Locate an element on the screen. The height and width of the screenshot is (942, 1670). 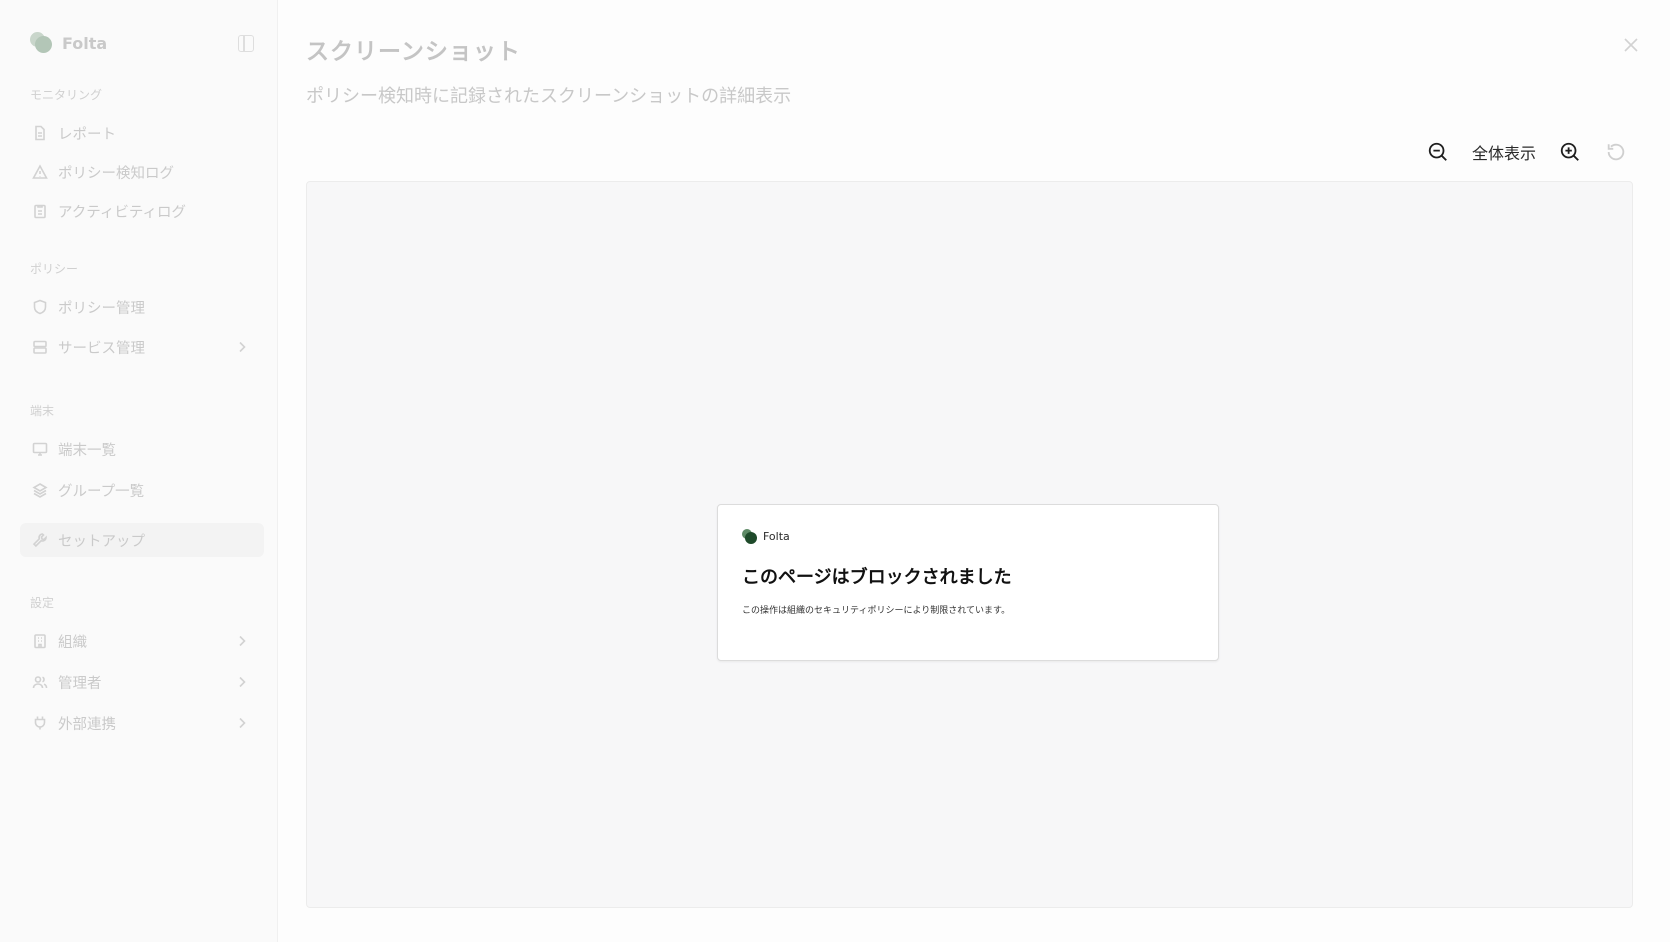
reset-rotate-icon is located at coordinates (1616, 152).